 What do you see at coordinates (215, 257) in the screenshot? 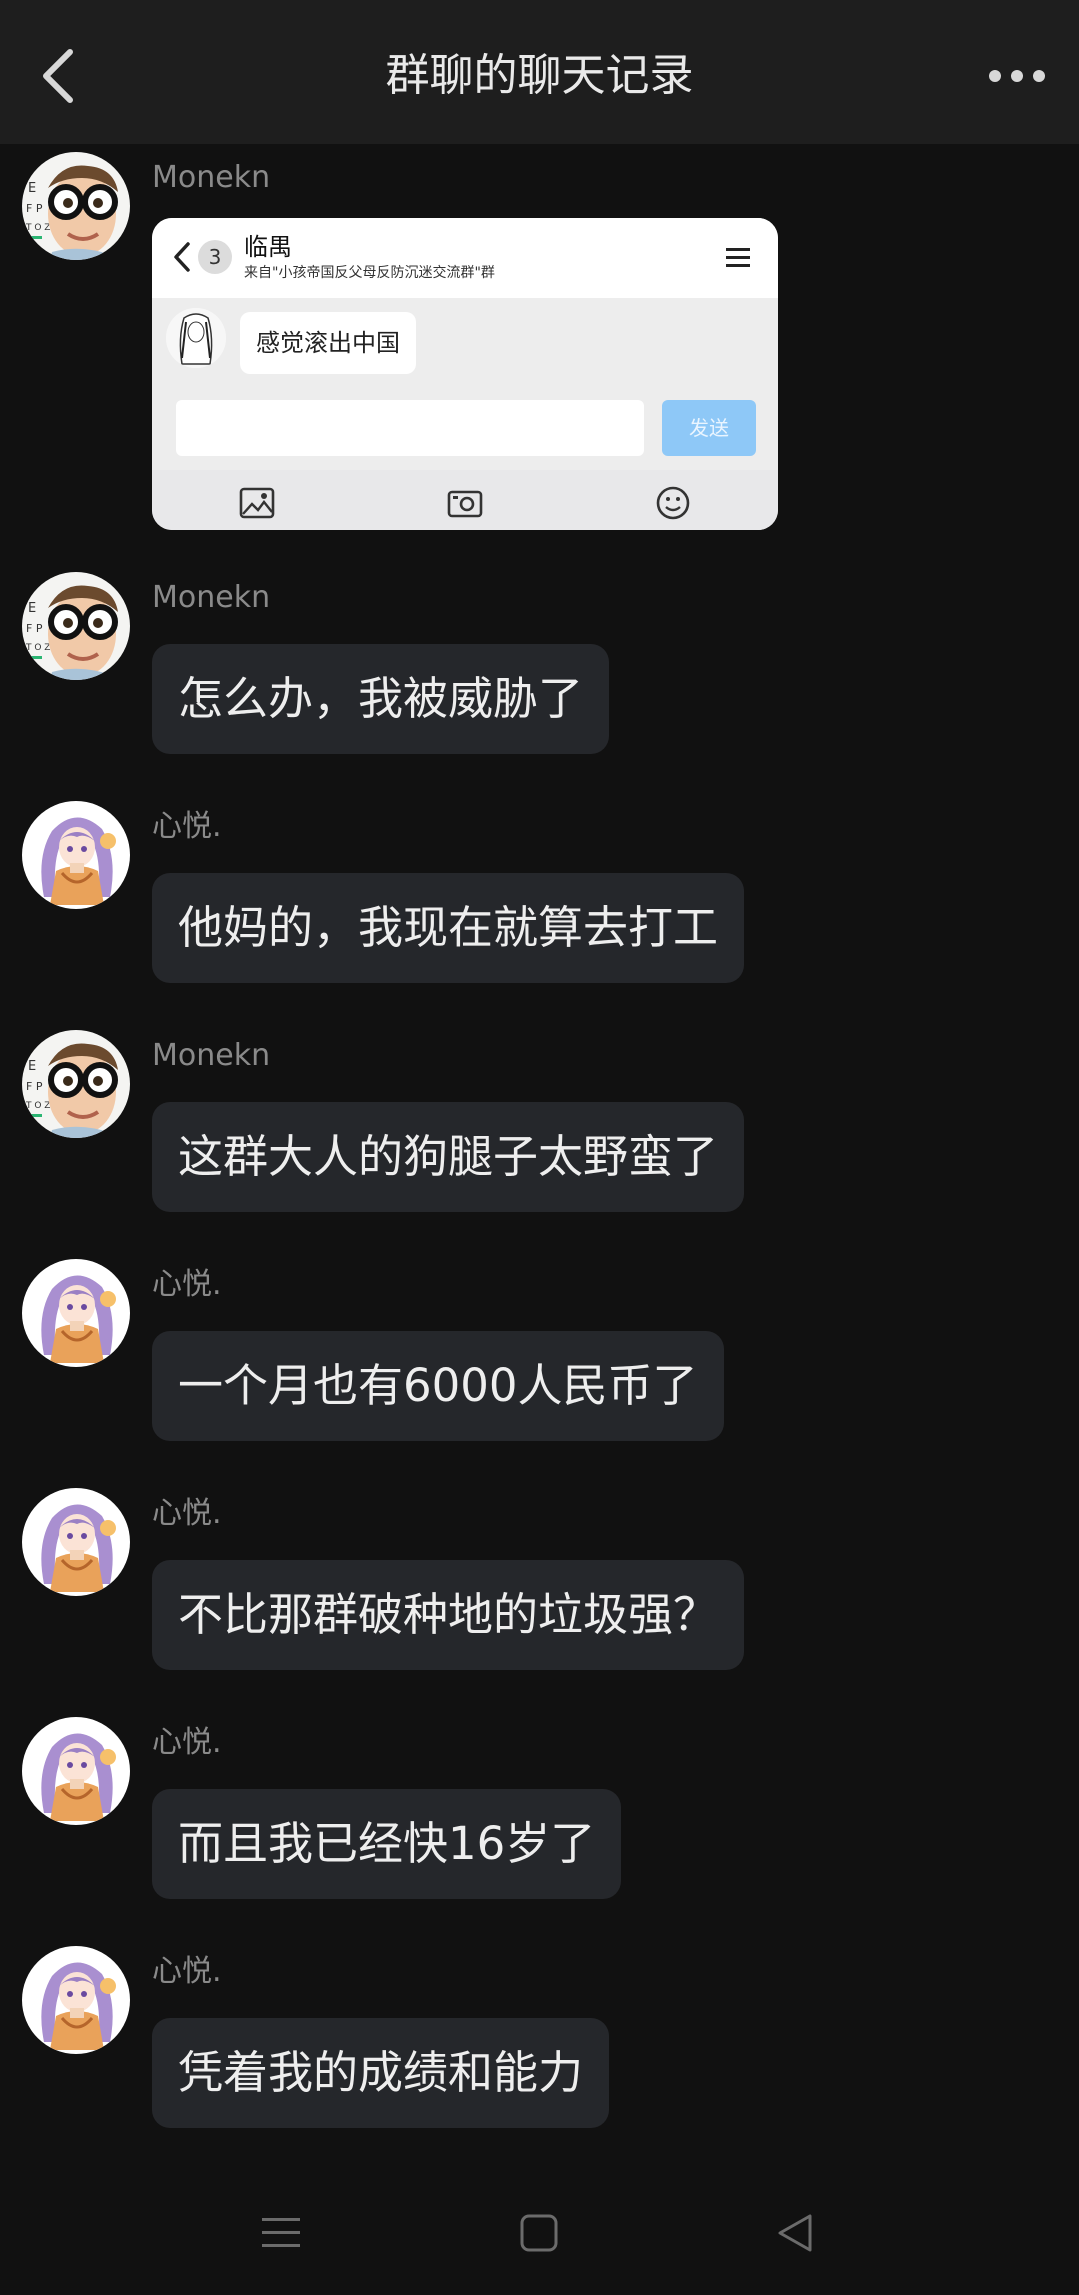
I see `unread-badge: 3` at bounding box center [215, 257].